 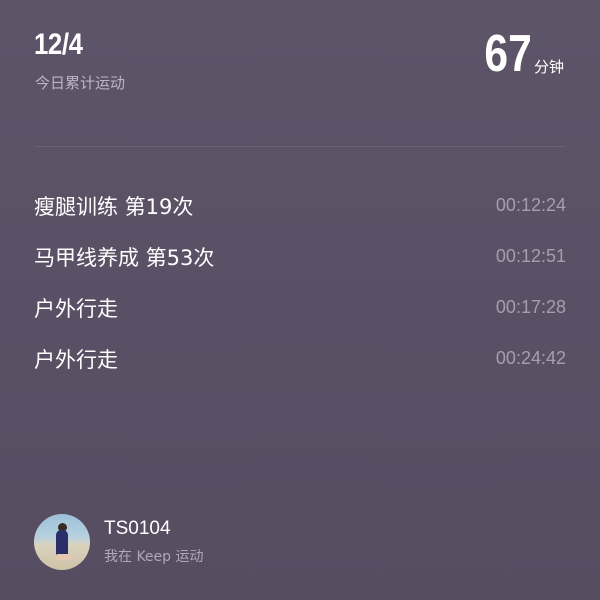 I want to click on workout-item: 马甲线养成 第53次 00:12:51, so click(x=300, y=256).